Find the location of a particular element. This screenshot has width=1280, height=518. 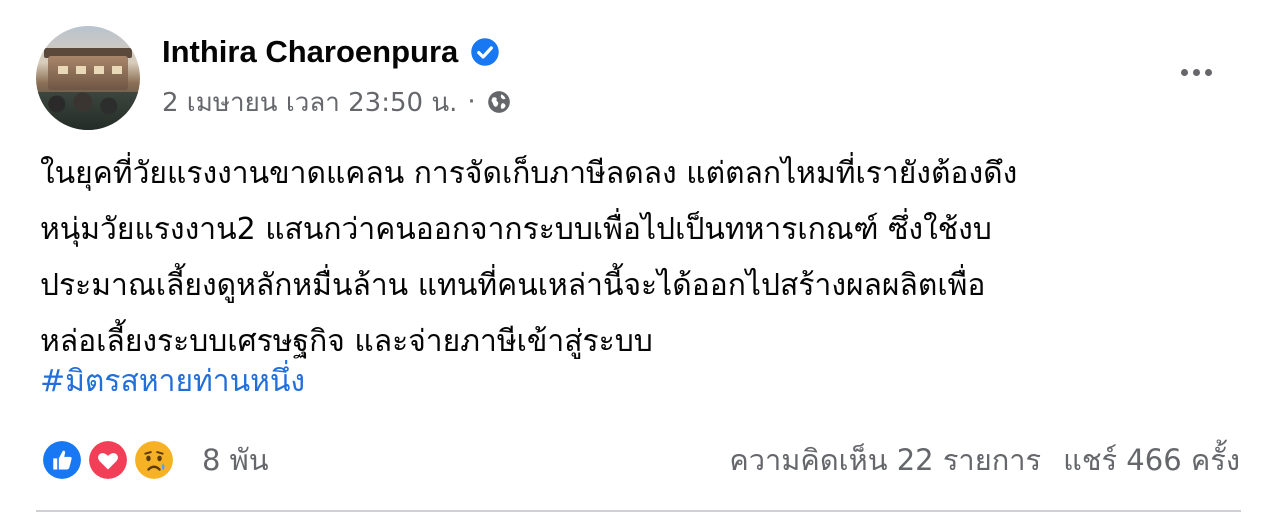

engagement-stats: ความคิดเห็น 22 รายการ แชร์ 466 ครั้ง is located at coordinates (984, 460).